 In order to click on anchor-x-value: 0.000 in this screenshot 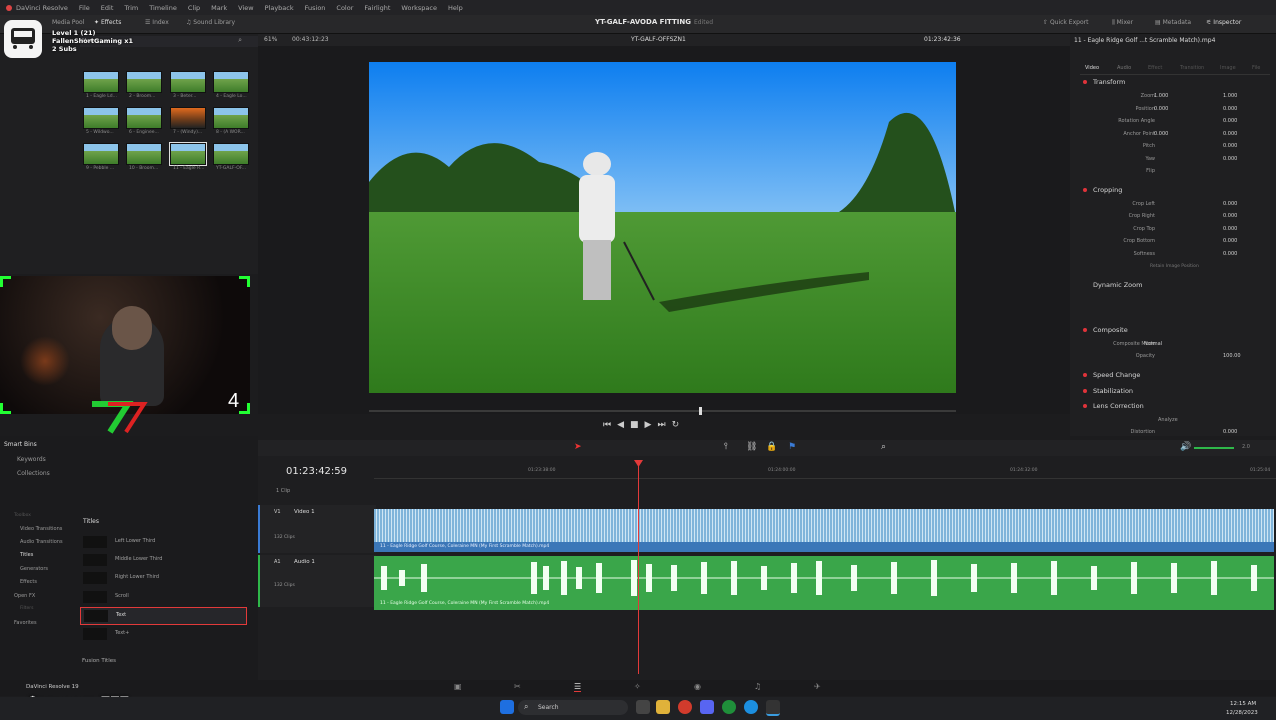, I will do `click(1161, 134)`.